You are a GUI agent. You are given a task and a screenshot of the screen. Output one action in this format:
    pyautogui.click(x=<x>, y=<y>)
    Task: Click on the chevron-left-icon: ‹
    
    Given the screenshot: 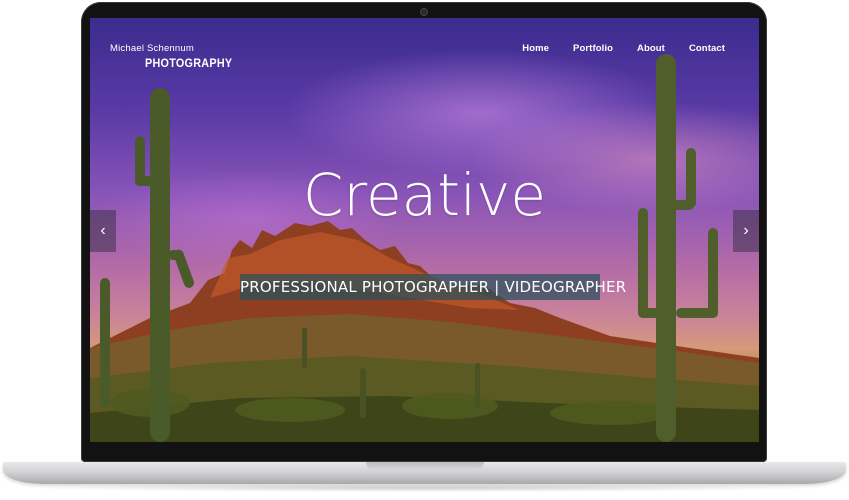 What is the action you would take?
    pyautogui.click(x=103, y=230)
    